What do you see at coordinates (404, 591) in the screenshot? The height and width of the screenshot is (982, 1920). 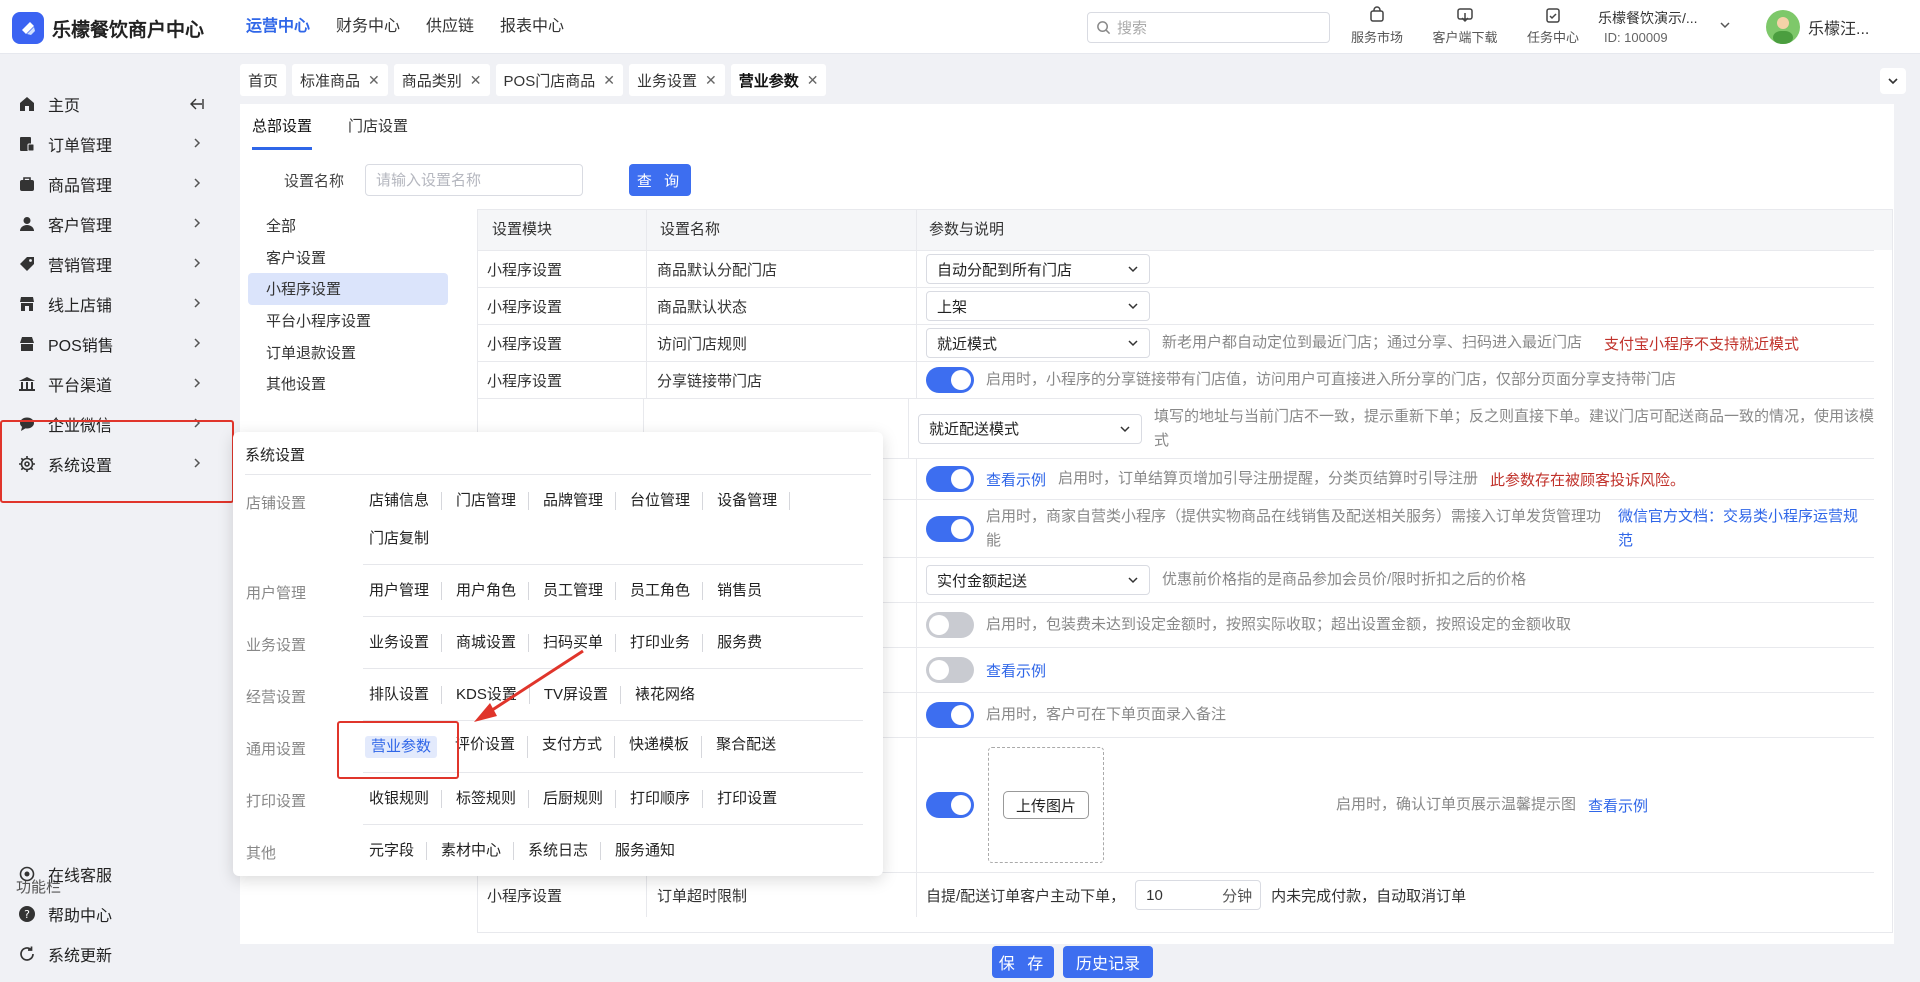 I see `menu-link: 用户管理` at bounding box center [404, 591].